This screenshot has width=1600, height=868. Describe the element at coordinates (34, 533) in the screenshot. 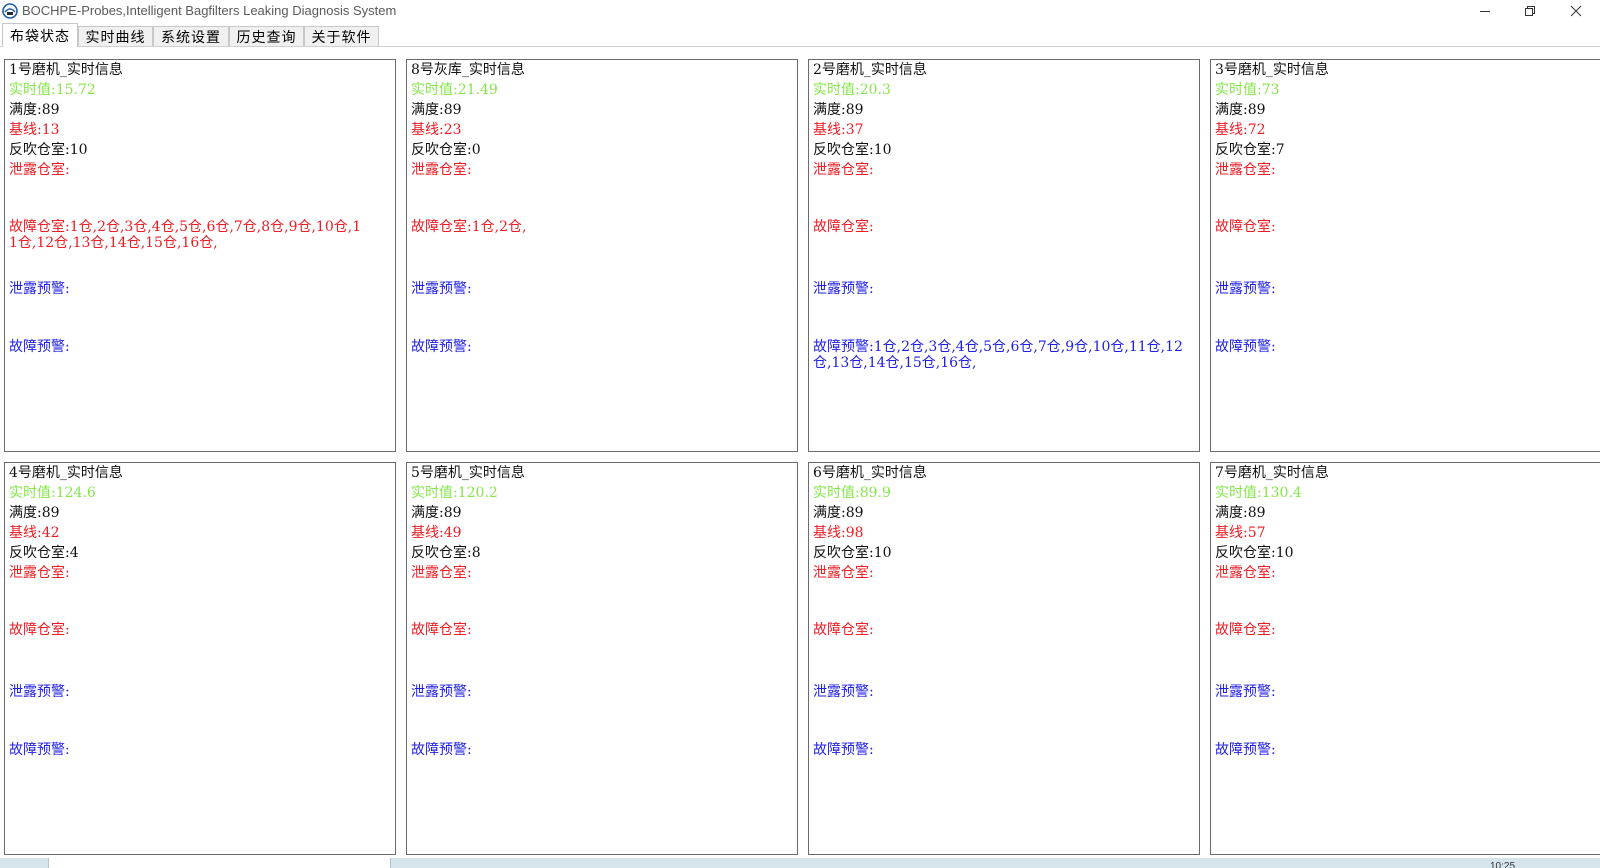

I see `baseline: 基线:42` at that location.